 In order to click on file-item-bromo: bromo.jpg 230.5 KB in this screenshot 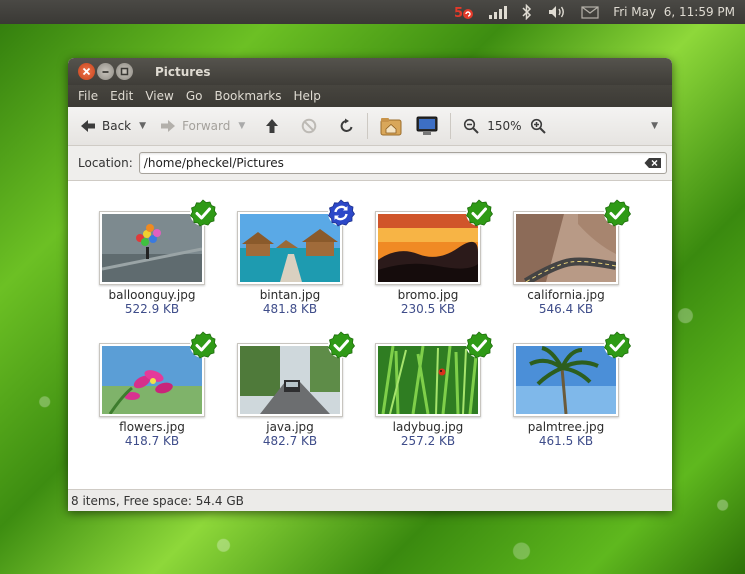, I will do `click(430, 257)`.